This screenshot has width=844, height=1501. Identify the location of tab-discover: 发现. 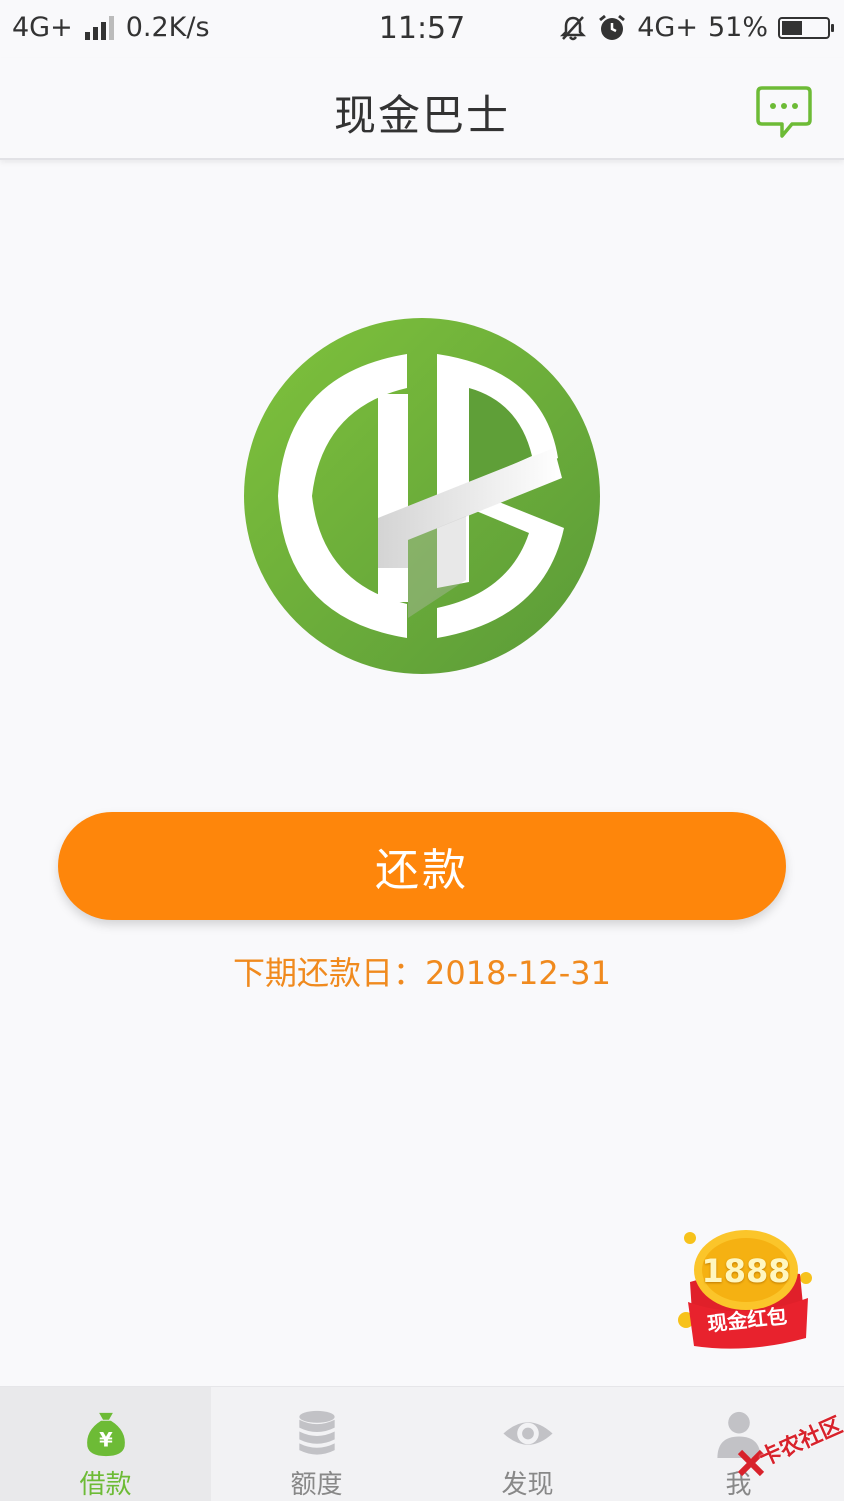
(527, 1444).